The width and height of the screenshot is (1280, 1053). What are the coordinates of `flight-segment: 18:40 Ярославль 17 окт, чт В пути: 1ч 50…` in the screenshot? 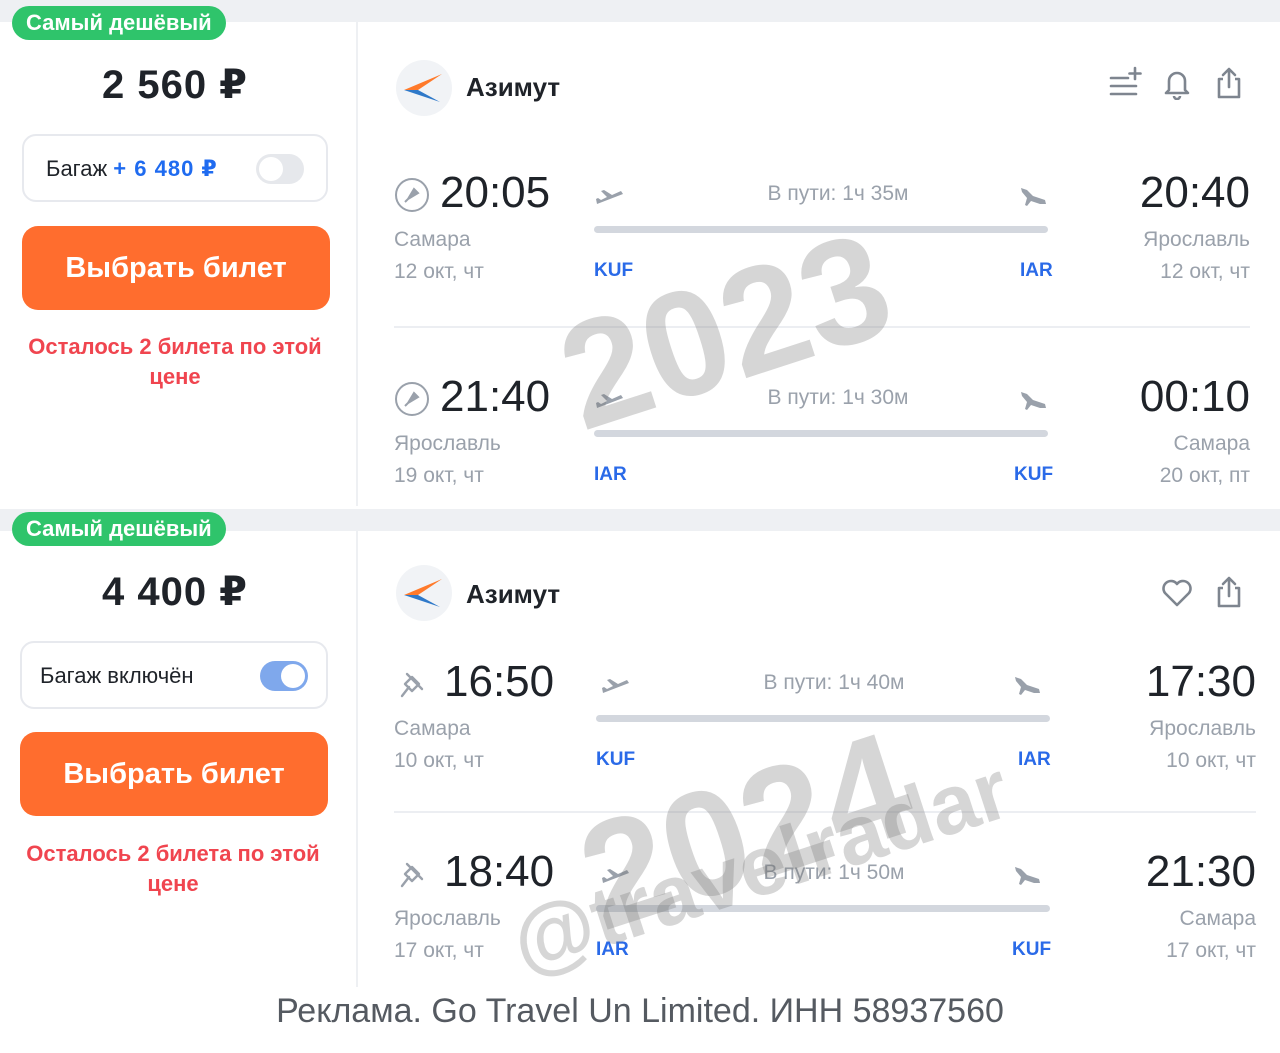 It's located at (825, 922).